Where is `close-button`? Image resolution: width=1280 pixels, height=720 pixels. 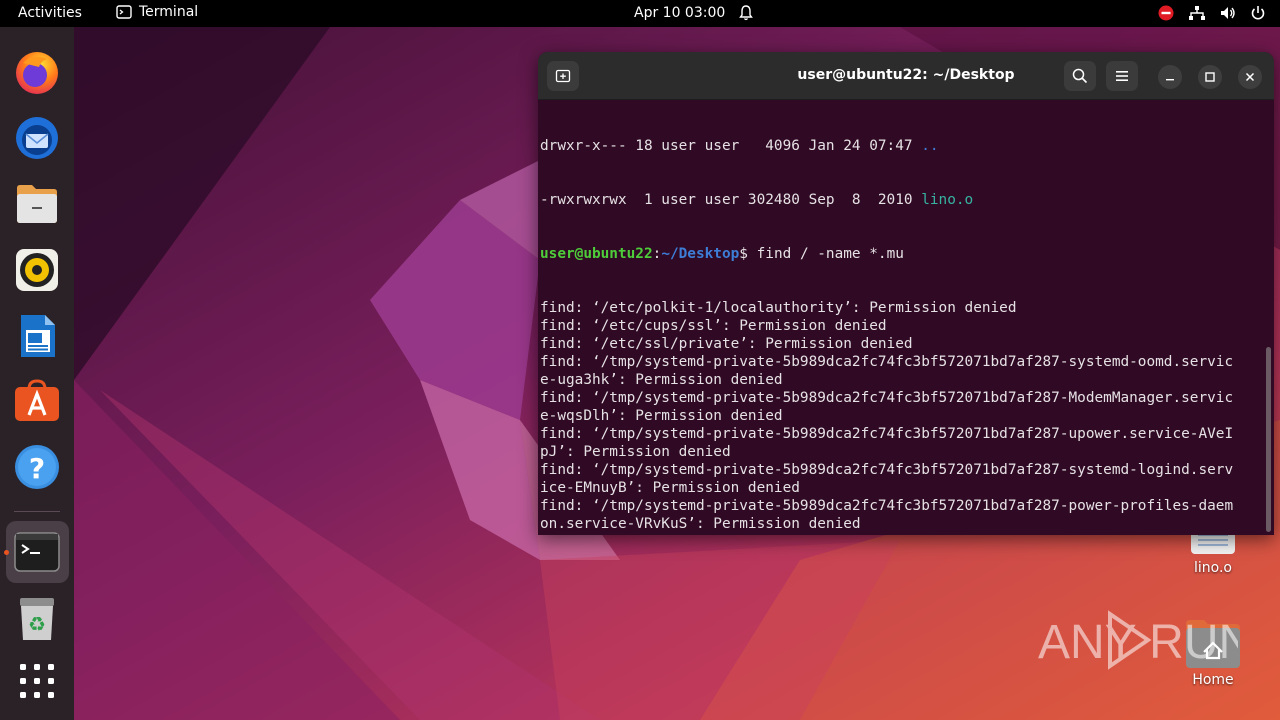
close-button is located at coordinates (1250, 77).